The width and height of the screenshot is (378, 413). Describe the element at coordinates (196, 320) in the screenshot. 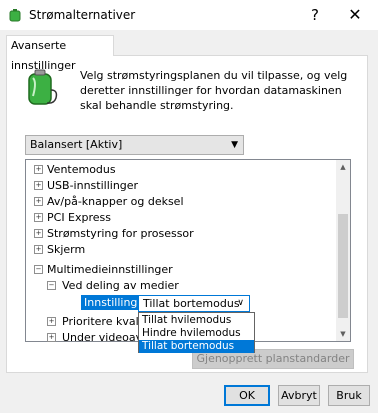

I see `dropdown-option: Tillat hvilemodus` at that location.